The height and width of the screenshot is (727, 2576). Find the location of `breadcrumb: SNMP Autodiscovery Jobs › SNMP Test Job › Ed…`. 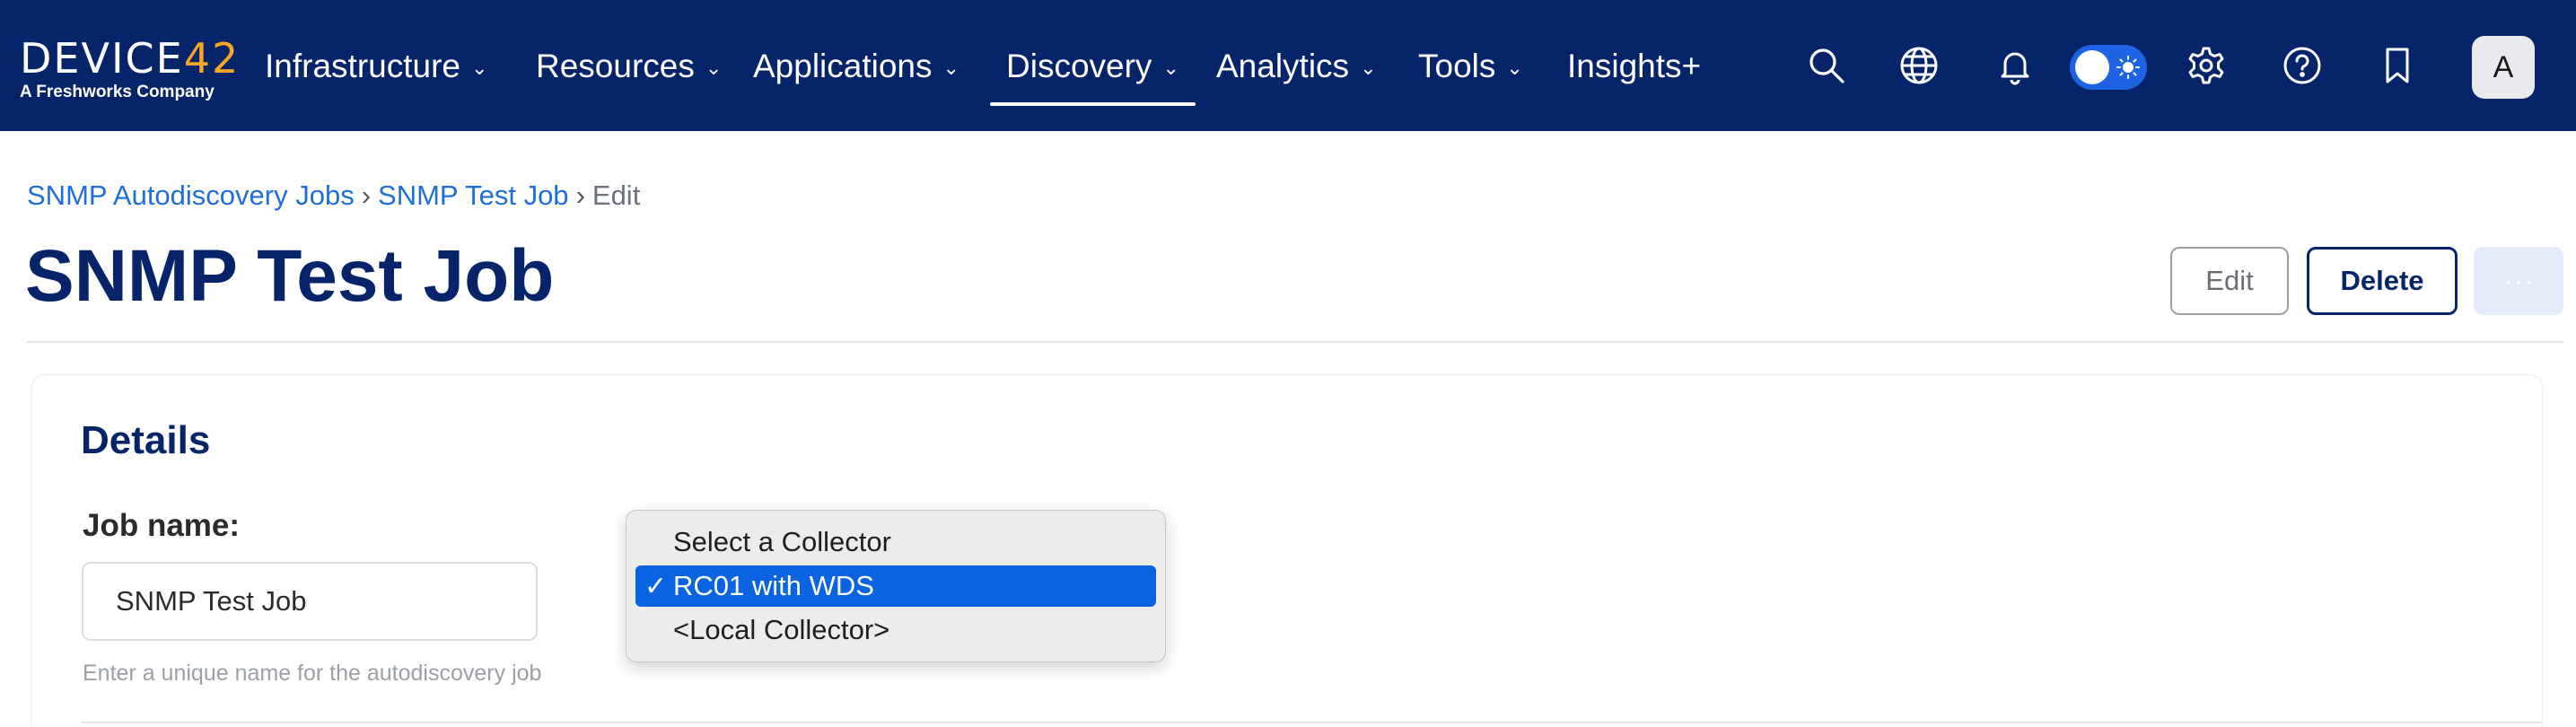

breadcrumb: SNMP Autodiscovery Jobs › SNMP Test Job › Ed… is located at coordinates (333, 196).